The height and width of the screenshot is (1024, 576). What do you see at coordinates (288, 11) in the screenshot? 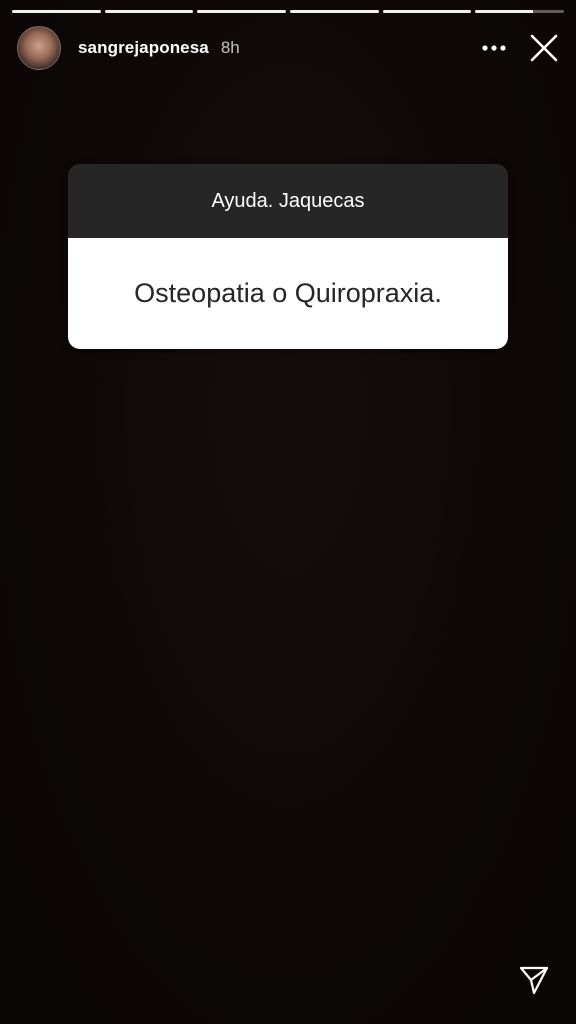
I see `story-progress-bar` at bounding box center [288, 11].